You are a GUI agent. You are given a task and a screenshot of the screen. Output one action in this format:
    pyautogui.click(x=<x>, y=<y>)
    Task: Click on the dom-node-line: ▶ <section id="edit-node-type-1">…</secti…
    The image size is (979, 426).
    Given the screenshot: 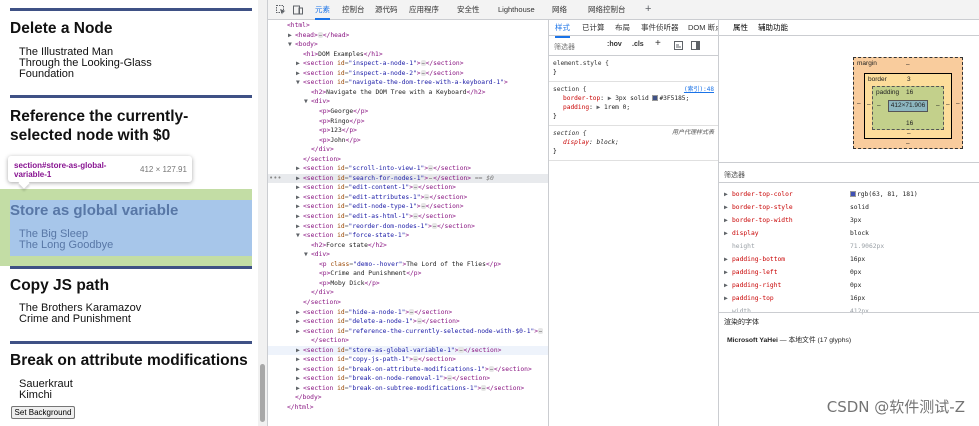 What is the action you would take?
    pyautogui.click(x=408, y=207)
    